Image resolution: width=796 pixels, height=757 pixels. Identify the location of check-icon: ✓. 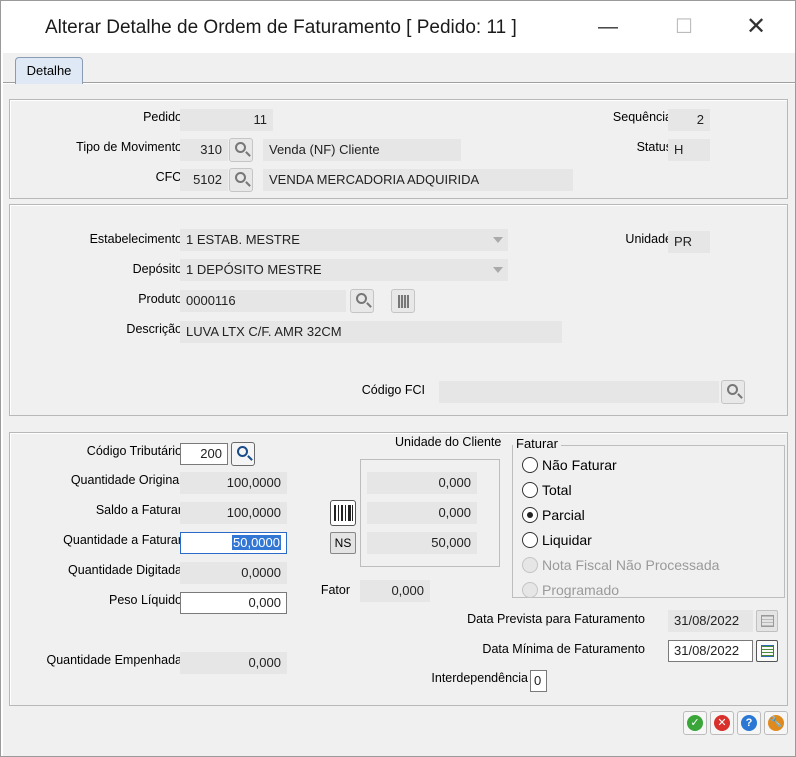
(695, 723).